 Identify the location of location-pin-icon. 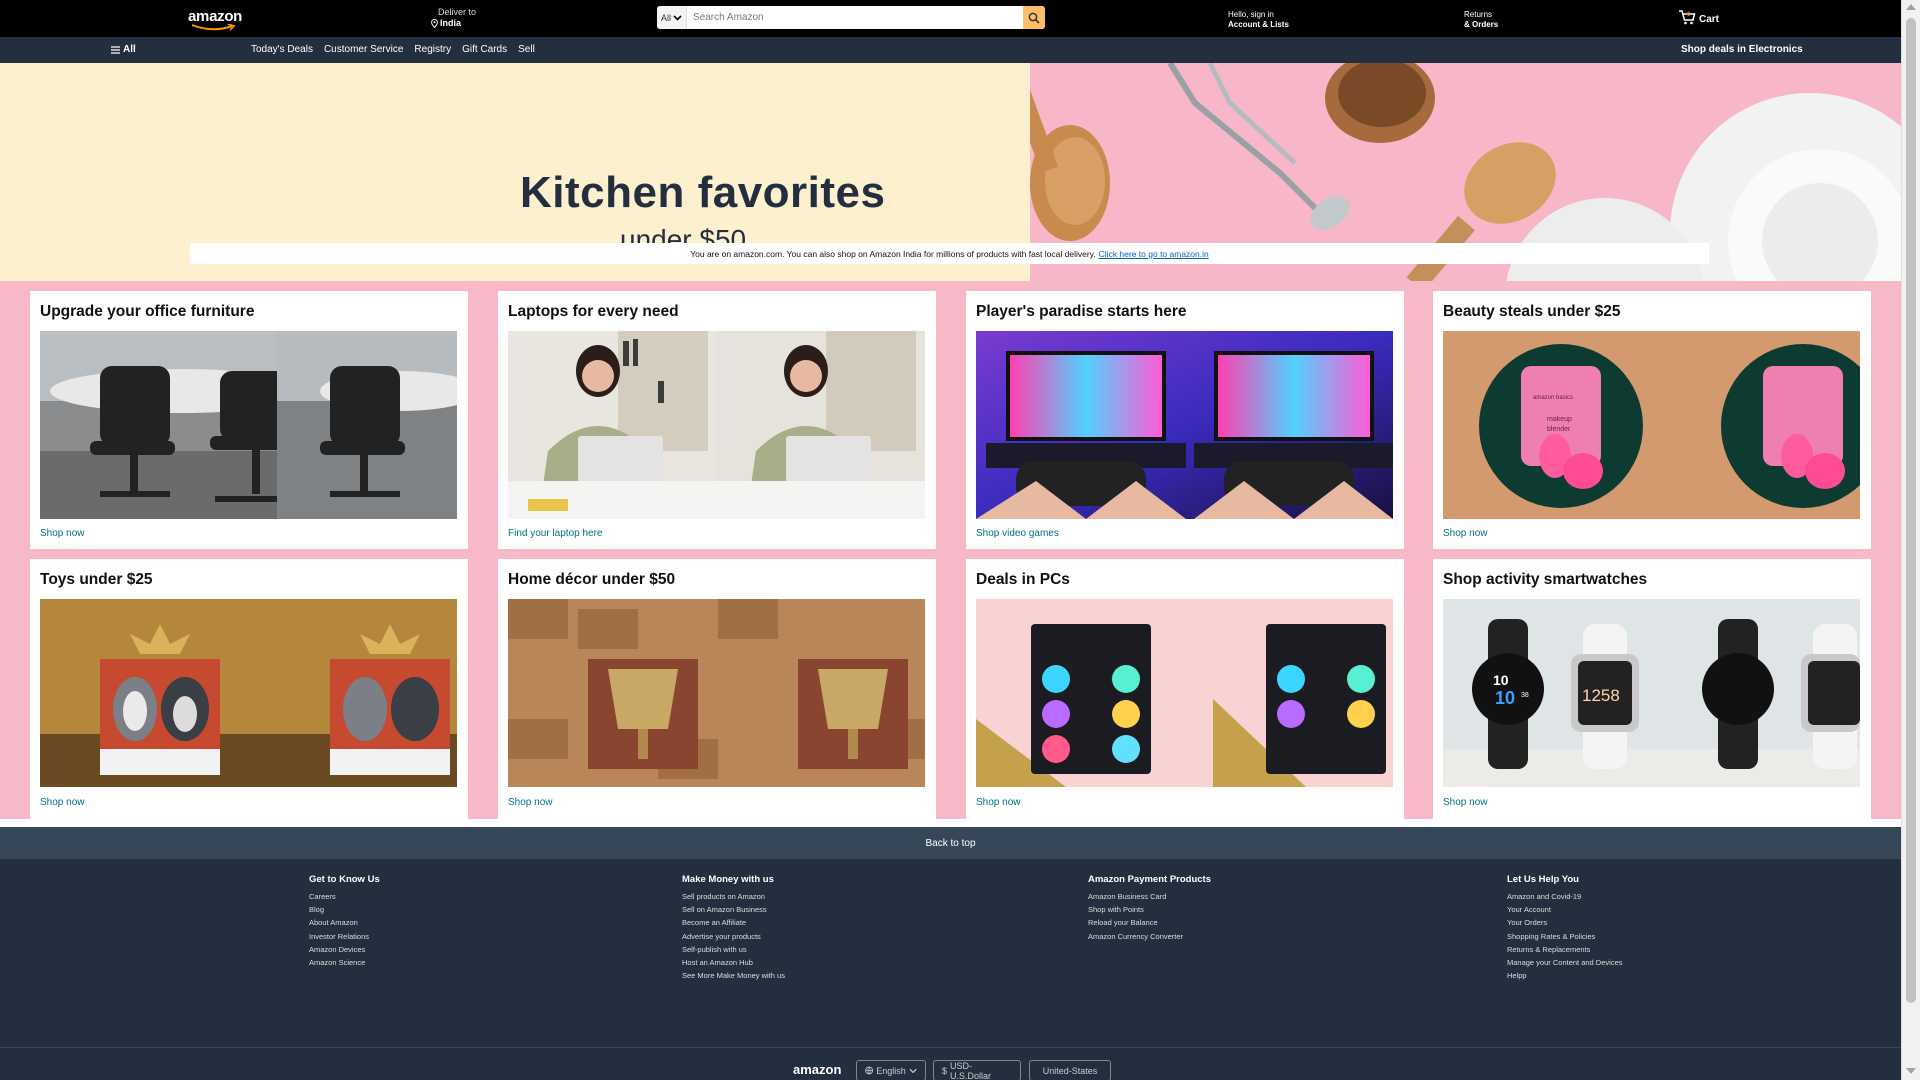
(434, 23).